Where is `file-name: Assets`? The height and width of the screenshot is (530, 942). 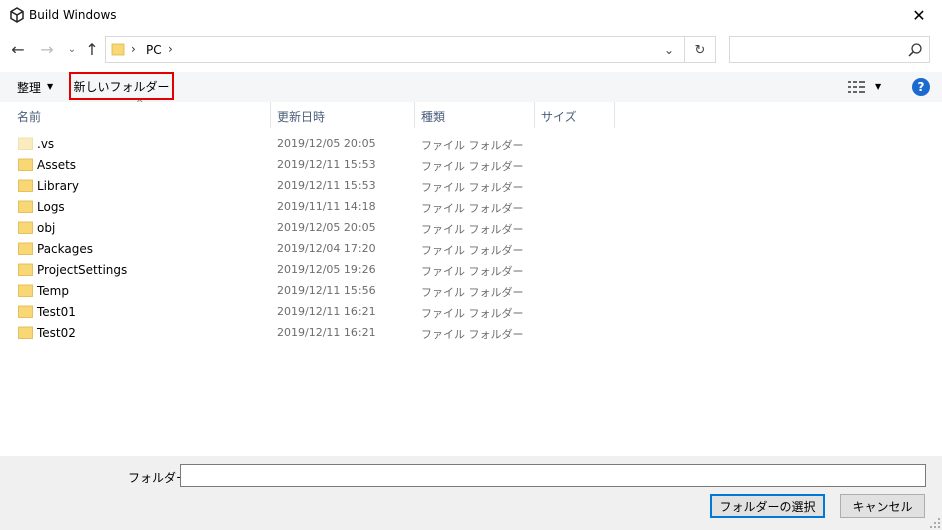
file-name: Assets is located at coordinates (57, 165).